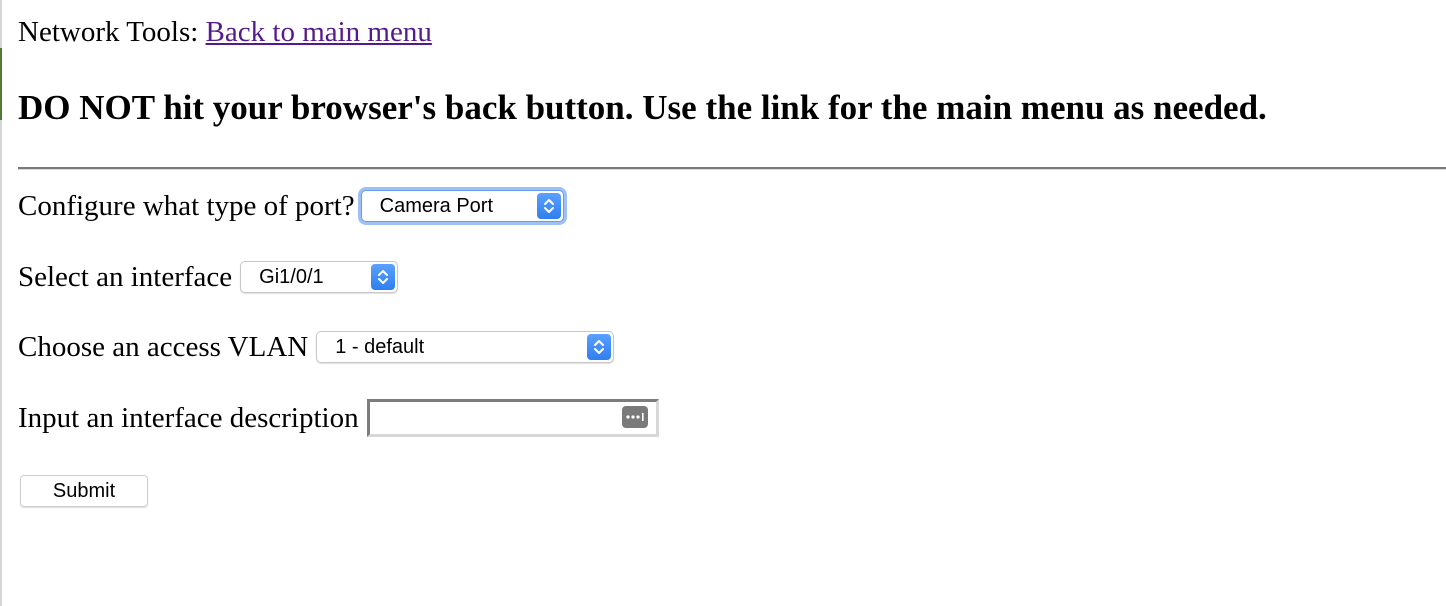 The width and height of the screenshot is (1446, 606). What do you see at coordinates (108, 32) in the screenshot?
I see `header-prefix: Network Tools:` at bounding box center [108, 32].